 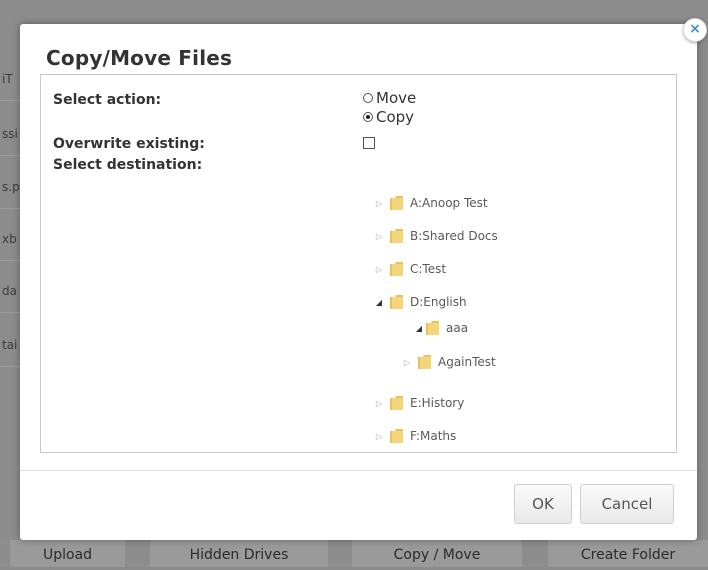 I want to click on tree-item-label: aaa, so click(x=457, y=328).